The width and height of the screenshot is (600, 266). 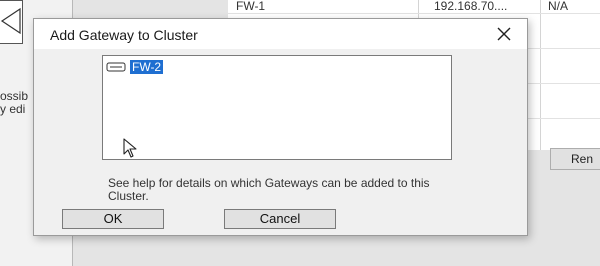 What do you see at coordinates (117, 67) in the screenshot?
I see `gateway-device-icon` at bounding box center [117, 67].